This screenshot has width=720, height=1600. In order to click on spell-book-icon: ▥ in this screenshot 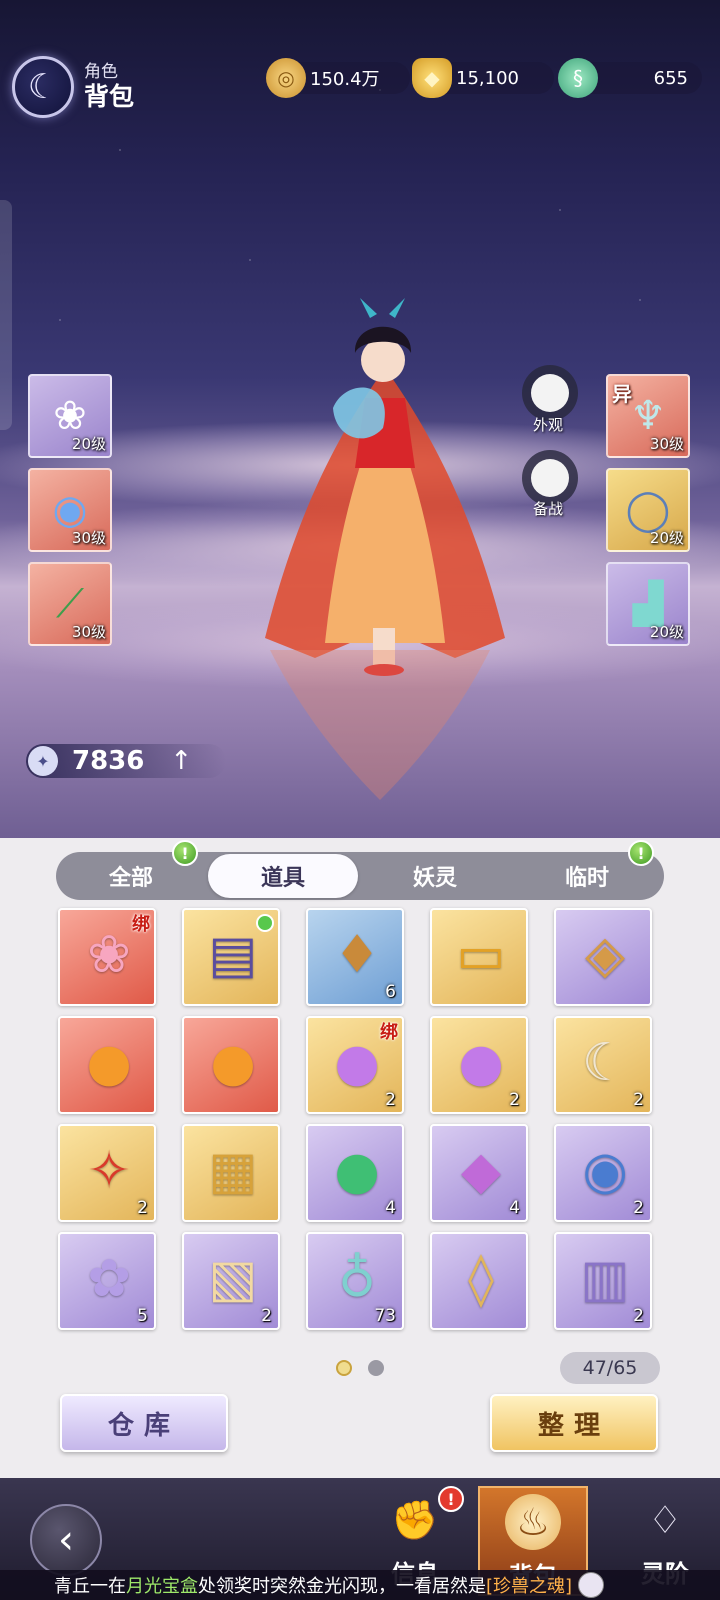, I will do `click(605, 1279)`.